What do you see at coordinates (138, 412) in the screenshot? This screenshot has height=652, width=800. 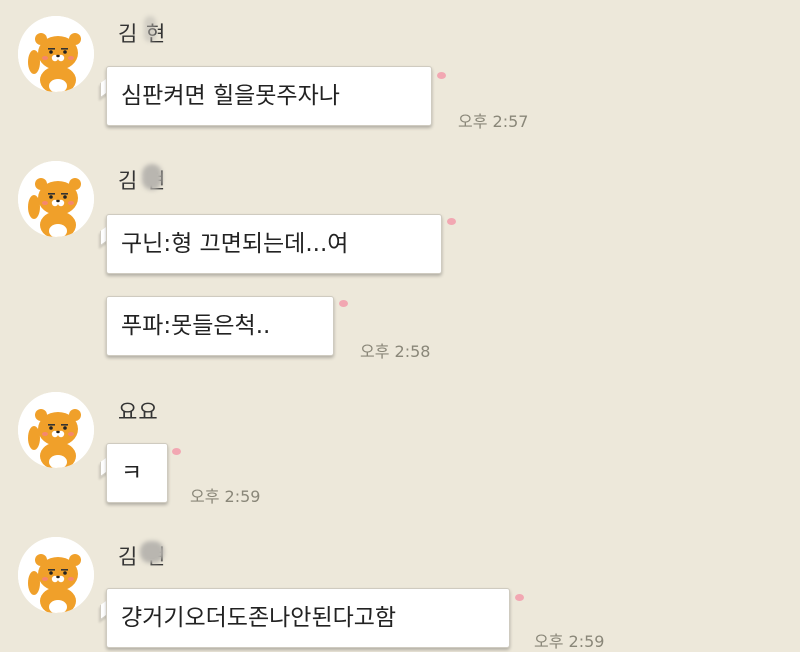 I see `sender-name: 요요` at bounding box center [138, 412].